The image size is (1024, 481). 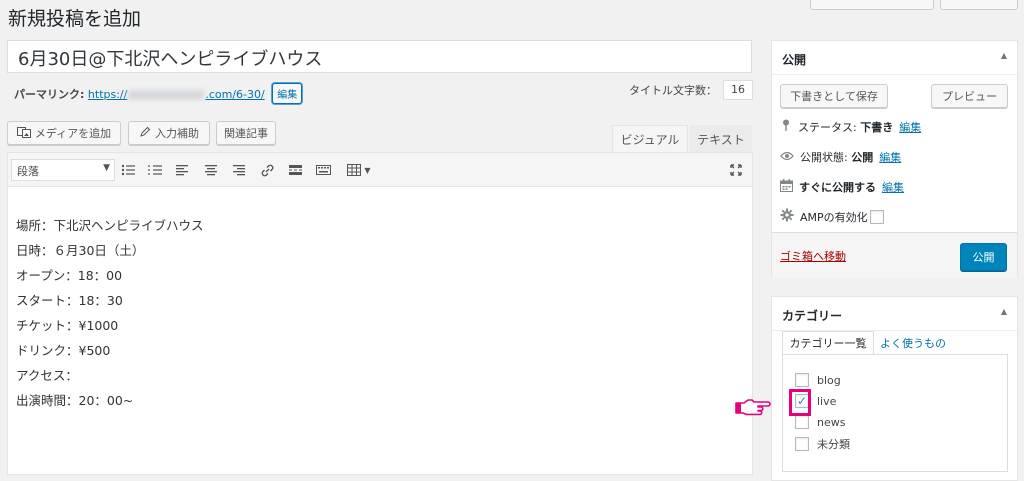 I want to click on content-line: 出演時間：20：00~, so click(x=74, y=399).